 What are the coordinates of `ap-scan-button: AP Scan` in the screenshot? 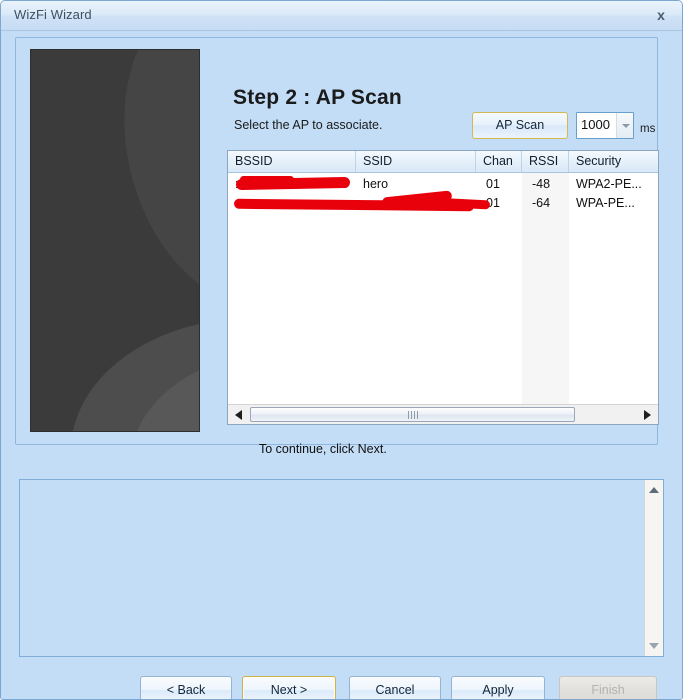 It's located at (520, 125).